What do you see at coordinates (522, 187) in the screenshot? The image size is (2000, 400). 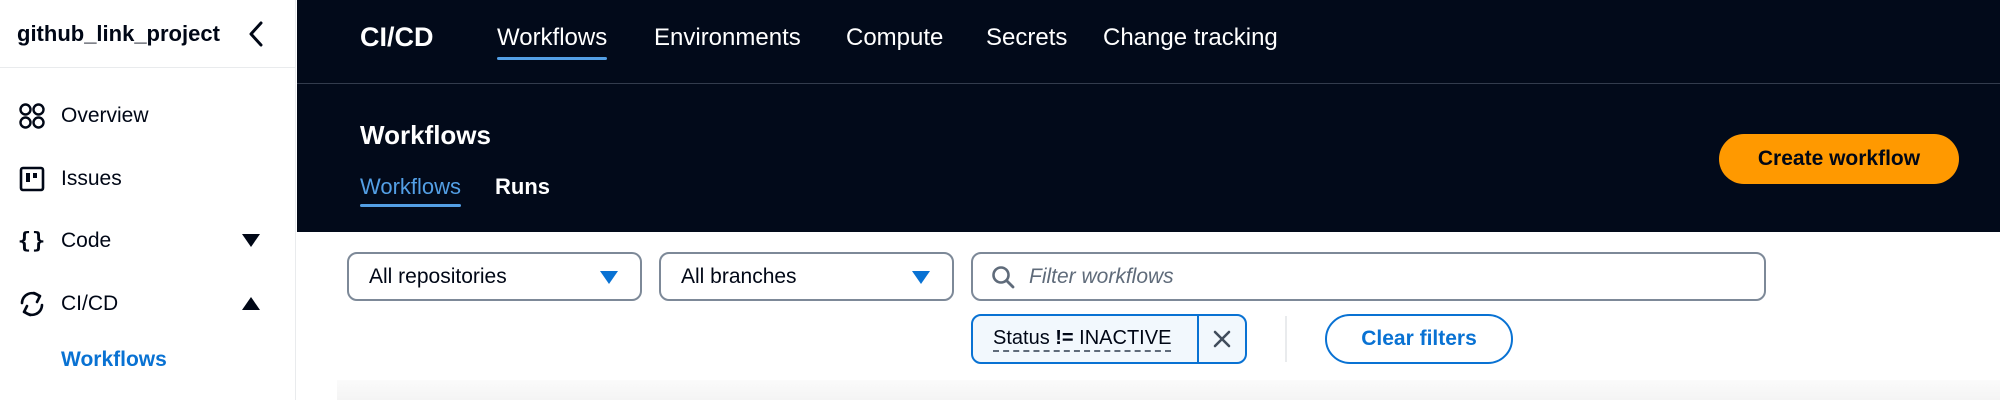 I see `subtab-runs: Runs` at bounding box center [522, 187].